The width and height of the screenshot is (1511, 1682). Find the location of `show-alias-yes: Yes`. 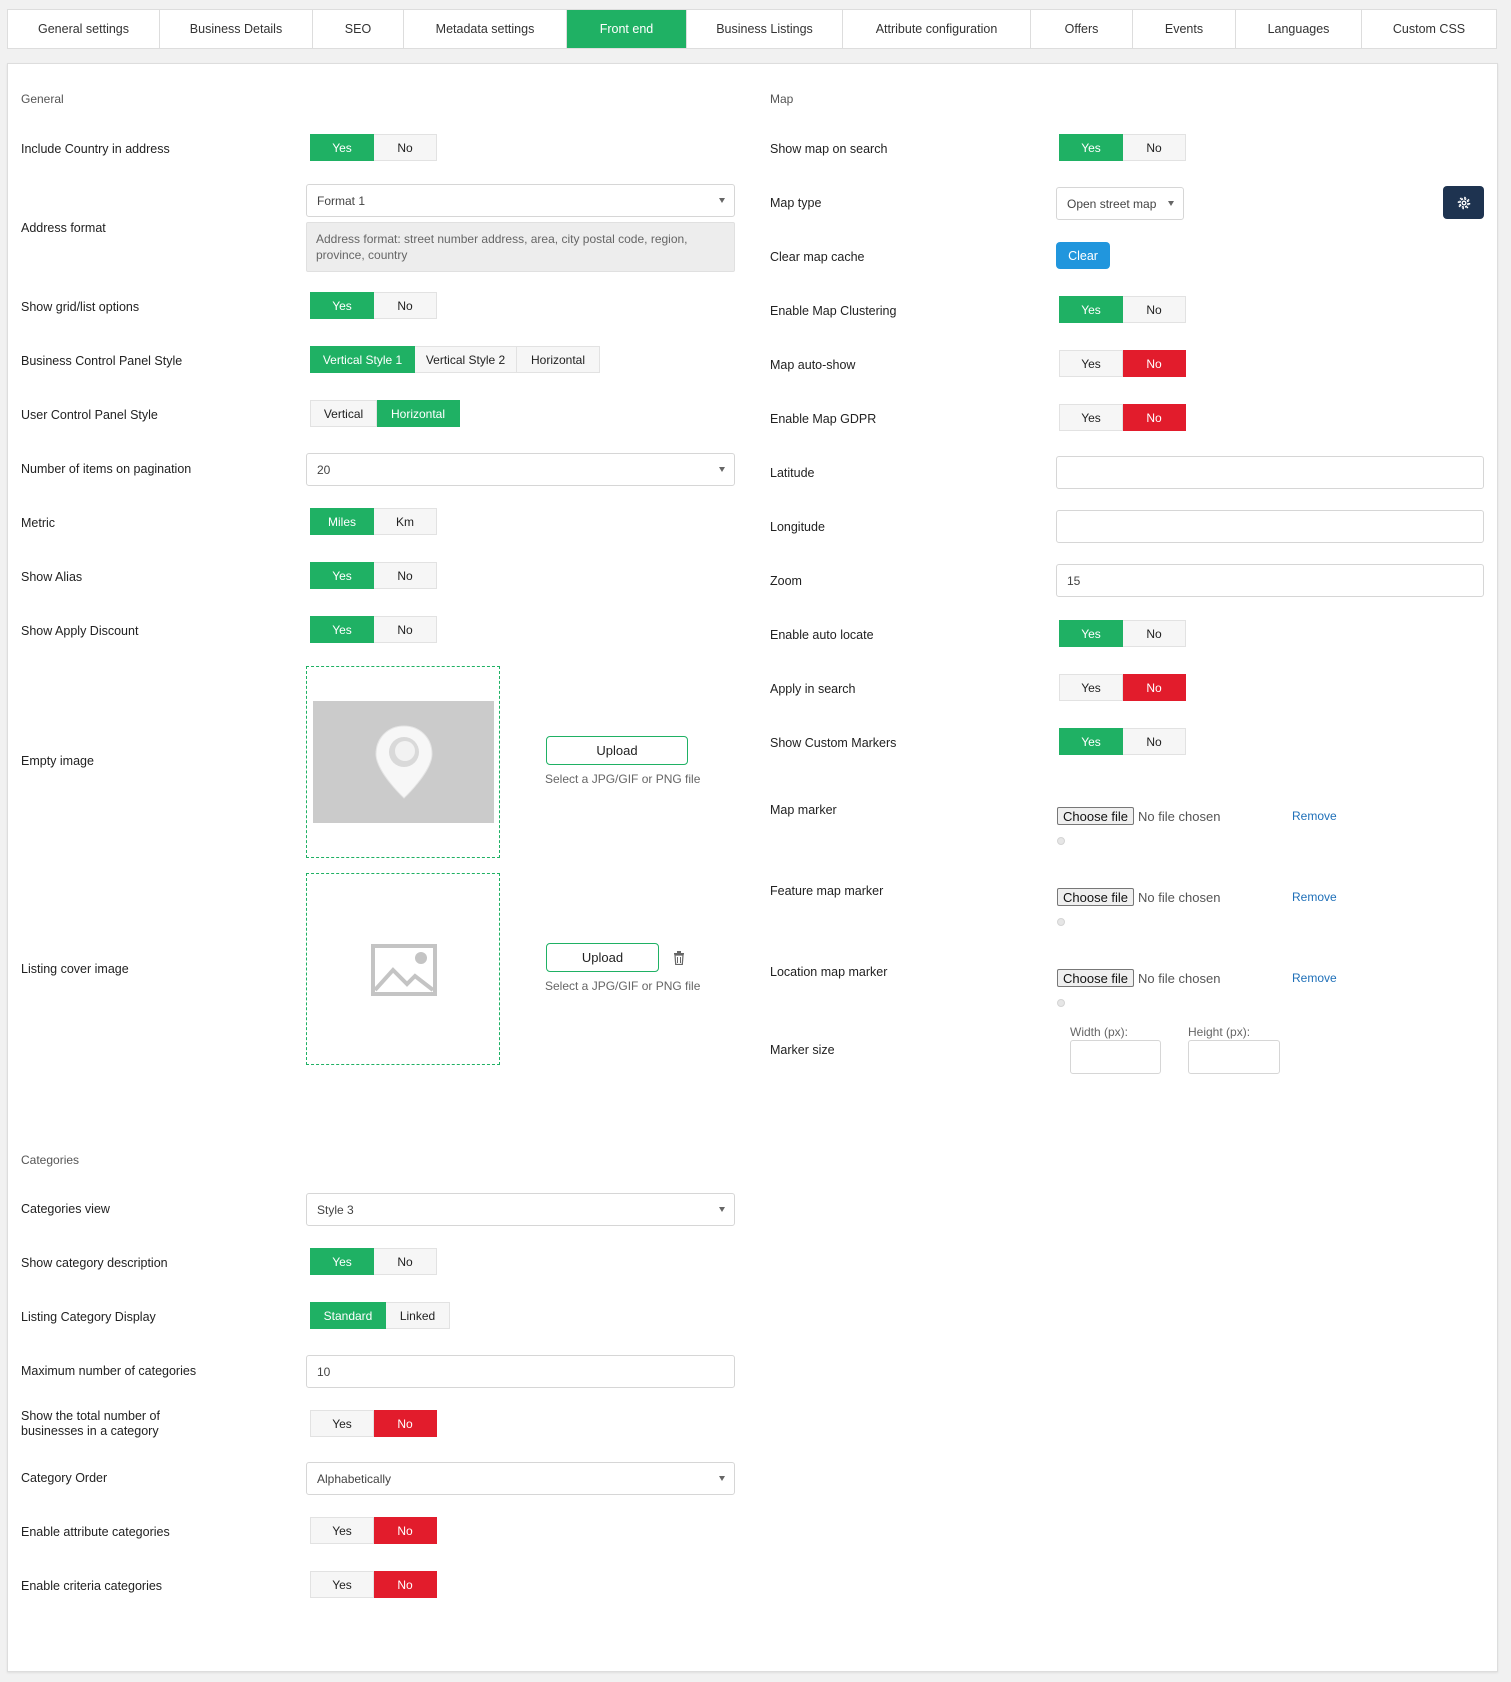

show-alias-yes: Yes is located at coordinates (342, 575).